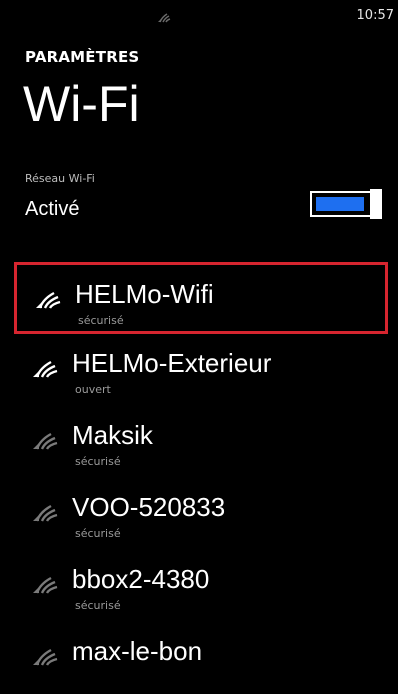  What do you see at coordinates (60, 178) in the screenshot?
I see `wifi-toggle-label: Réseau Wi-Fi` at bounding box center [60, 178].